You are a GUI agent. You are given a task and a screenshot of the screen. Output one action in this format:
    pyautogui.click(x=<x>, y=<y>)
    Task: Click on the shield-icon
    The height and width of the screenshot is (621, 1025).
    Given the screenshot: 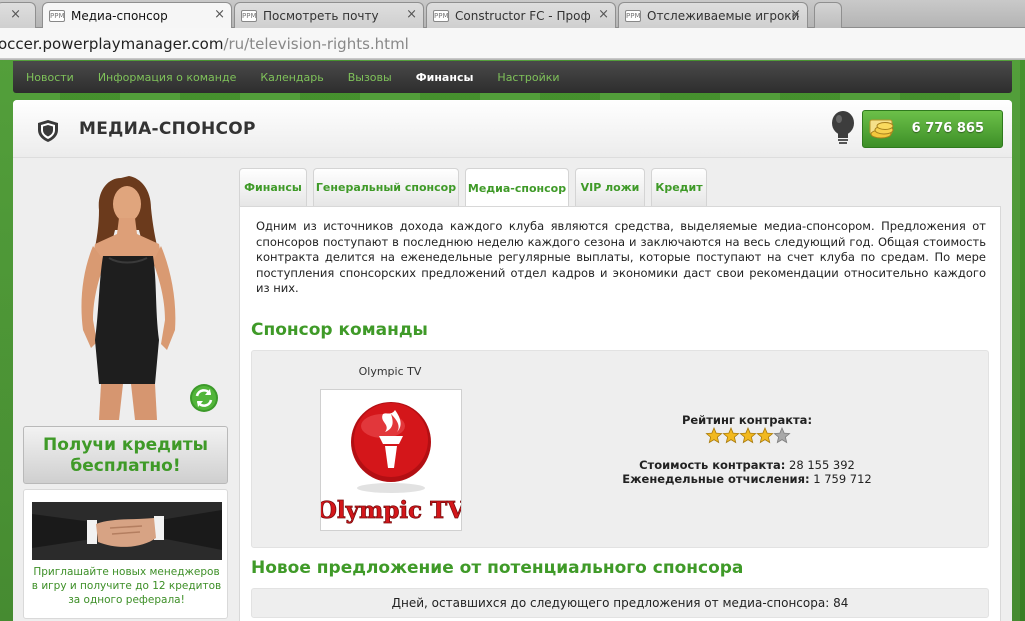 What is the action you would take?
    pyautogui.click(x=48, y=131)
    